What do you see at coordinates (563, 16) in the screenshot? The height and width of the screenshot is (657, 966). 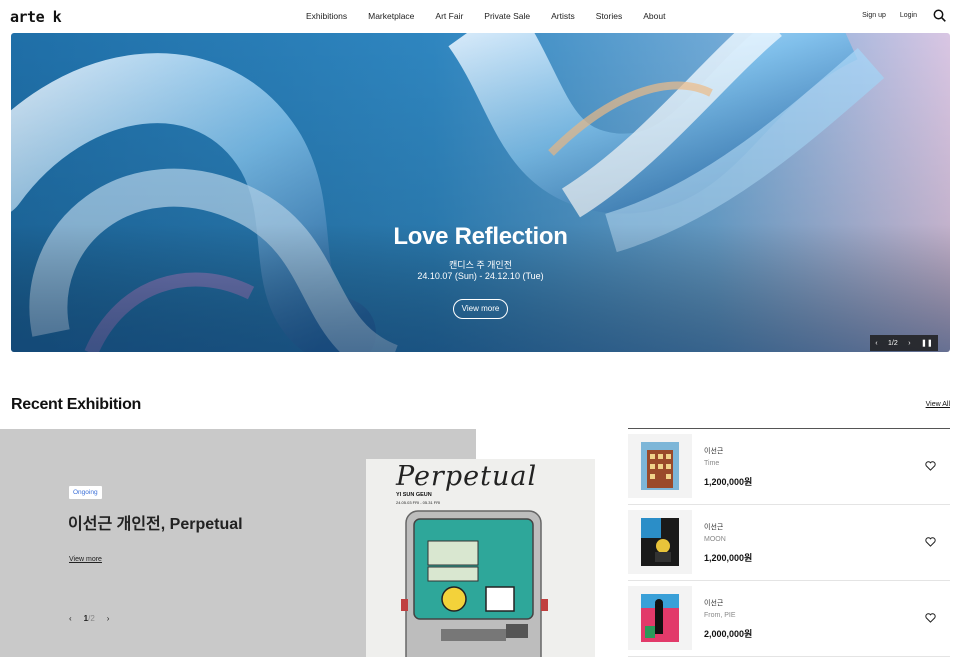 I see `nav-item-artists: Artists` at bounding box center [563, 16].